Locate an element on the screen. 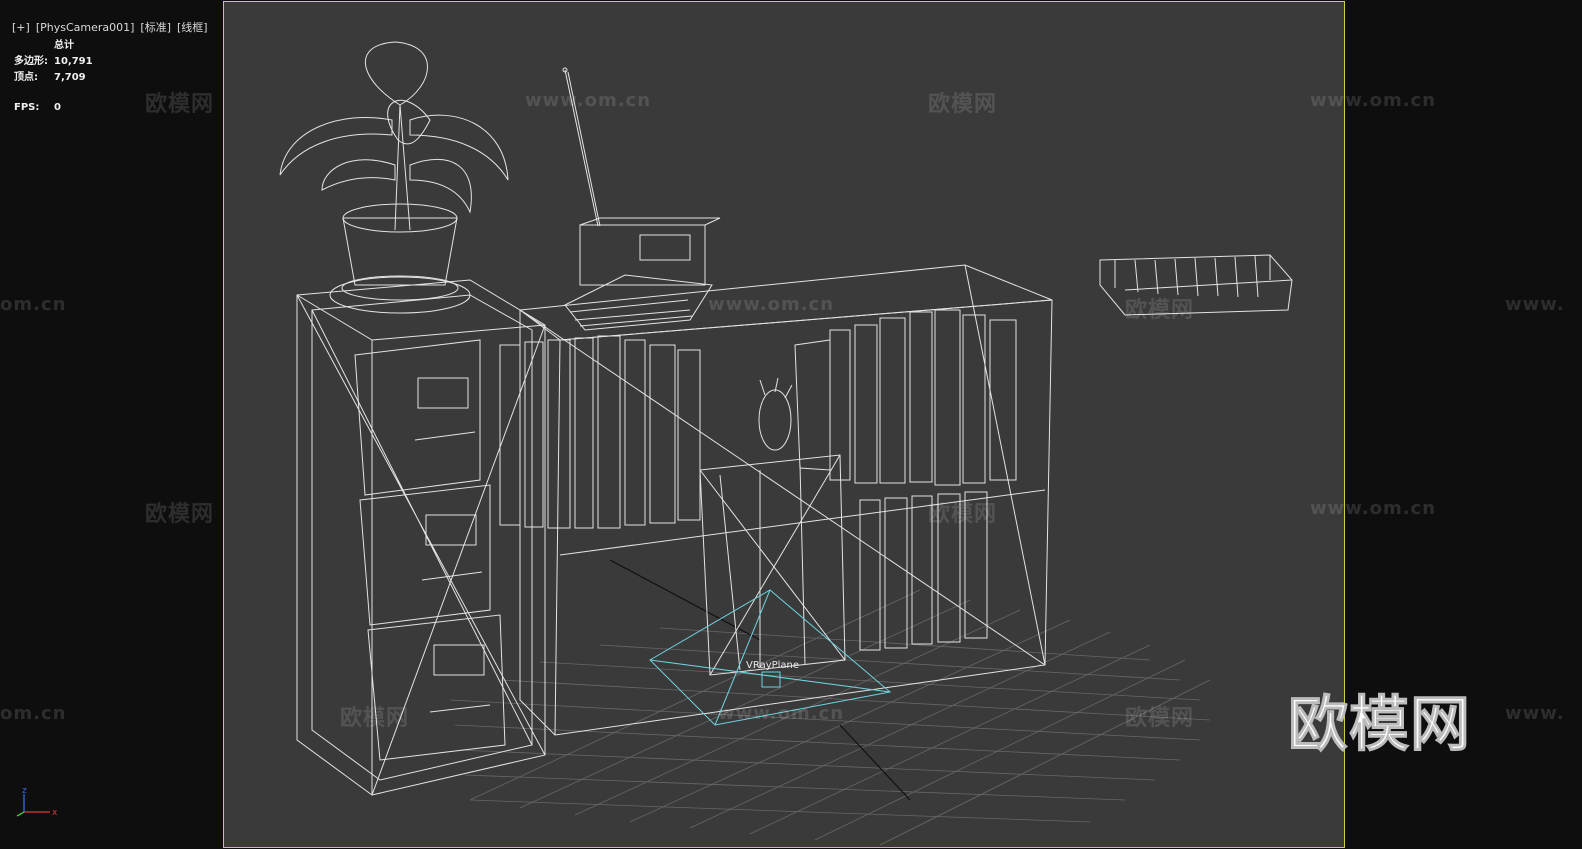 This screenshot has height=849, width=1582. paper-stack is located at coordinates (638, 302).